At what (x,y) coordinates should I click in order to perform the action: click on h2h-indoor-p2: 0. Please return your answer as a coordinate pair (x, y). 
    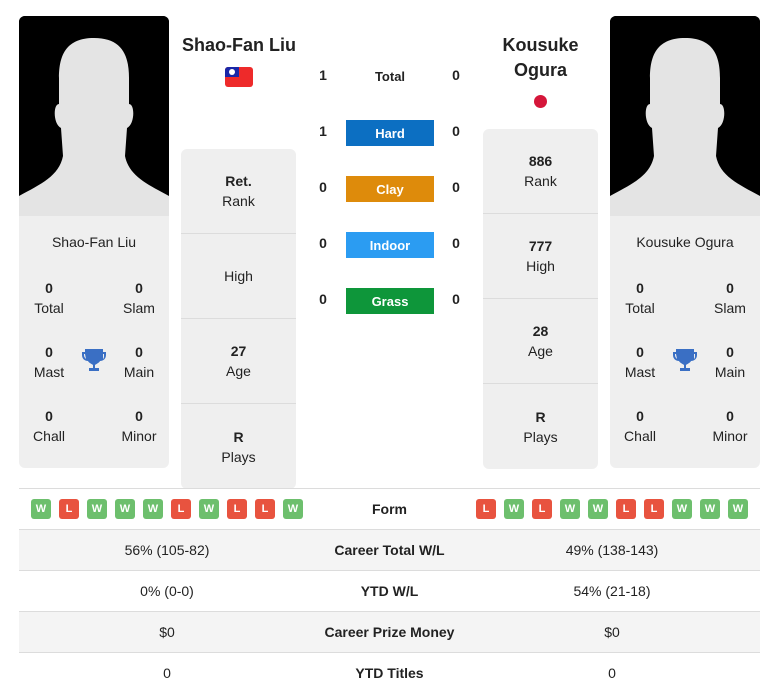
    Looking at the image, I should click on (456, 243).